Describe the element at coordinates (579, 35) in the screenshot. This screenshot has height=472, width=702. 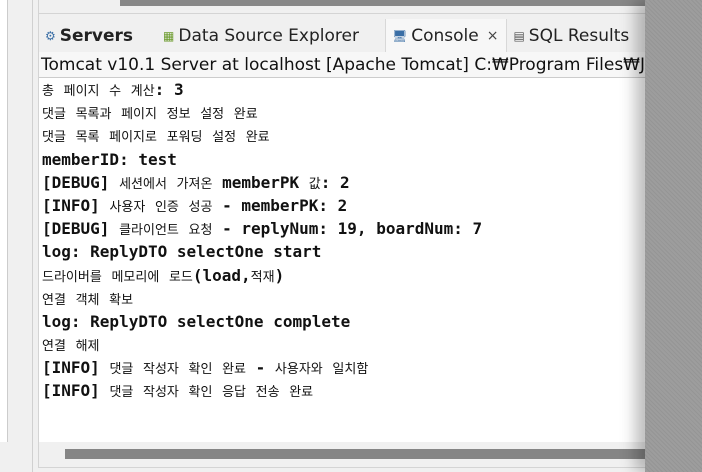
I see `tab-label: SQL Results` at that location.